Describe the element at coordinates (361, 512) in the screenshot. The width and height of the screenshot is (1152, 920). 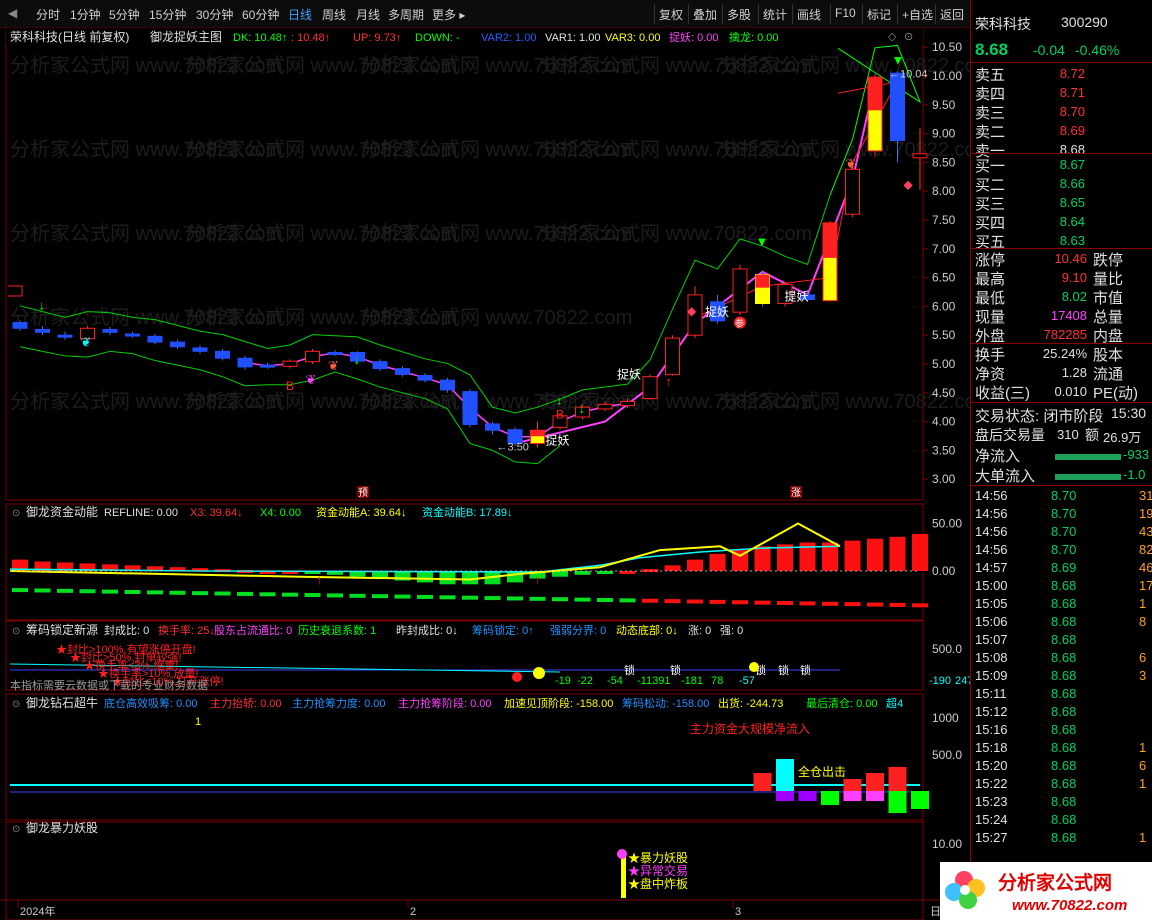
I see `panel2-param: 资金动能A: 39.64↓` at that location.